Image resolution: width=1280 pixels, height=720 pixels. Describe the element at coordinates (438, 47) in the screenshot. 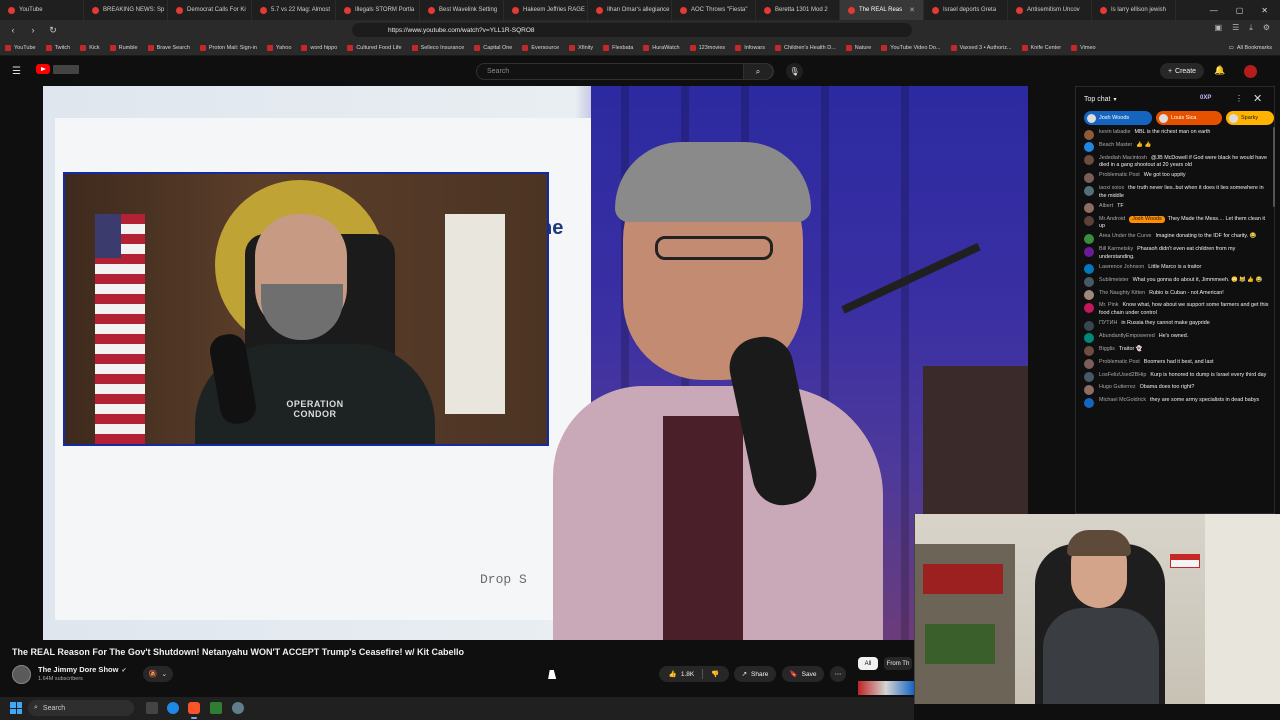

I see `bookmark-item: Selleco Insurance` at that location.